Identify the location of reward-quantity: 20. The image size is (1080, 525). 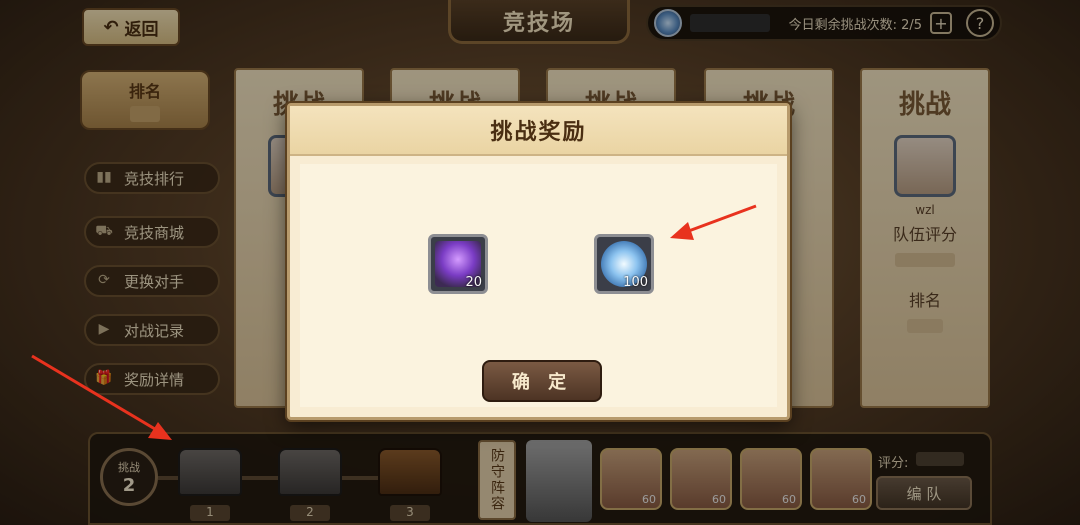
(473, 282).